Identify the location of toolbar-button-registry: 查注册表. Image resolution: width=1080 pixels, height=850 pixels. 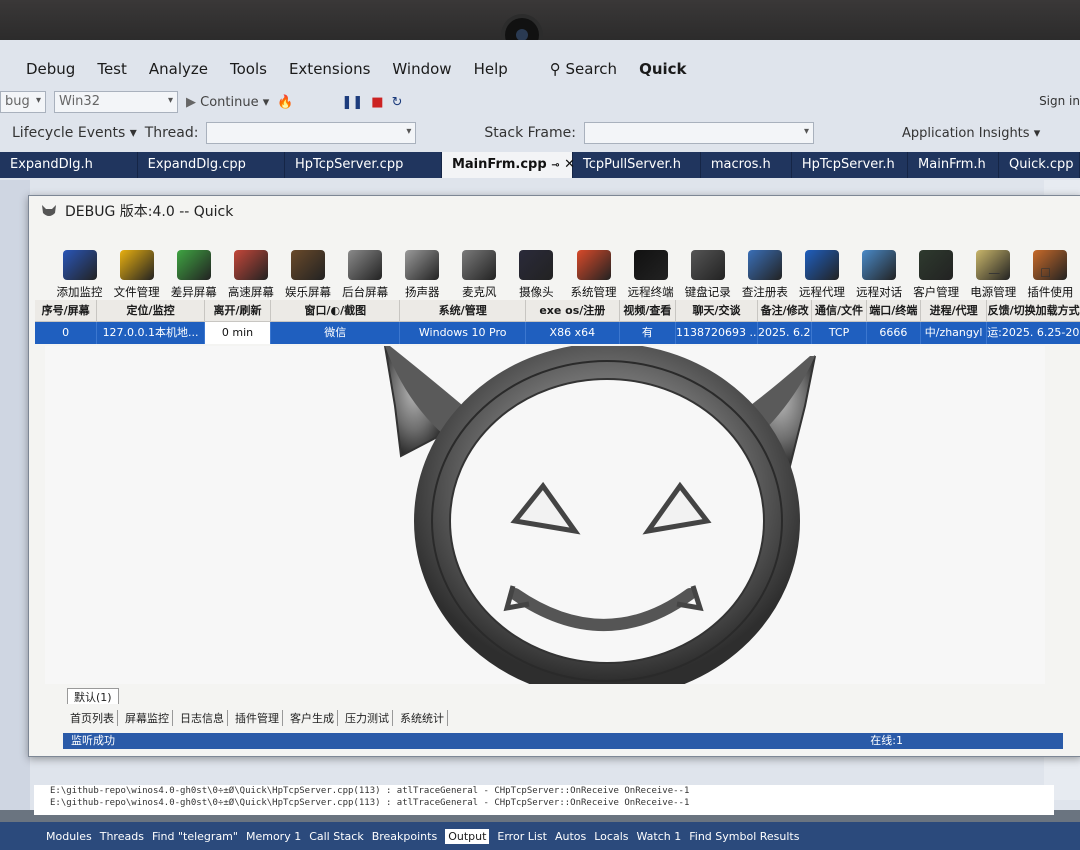
(764, 275).